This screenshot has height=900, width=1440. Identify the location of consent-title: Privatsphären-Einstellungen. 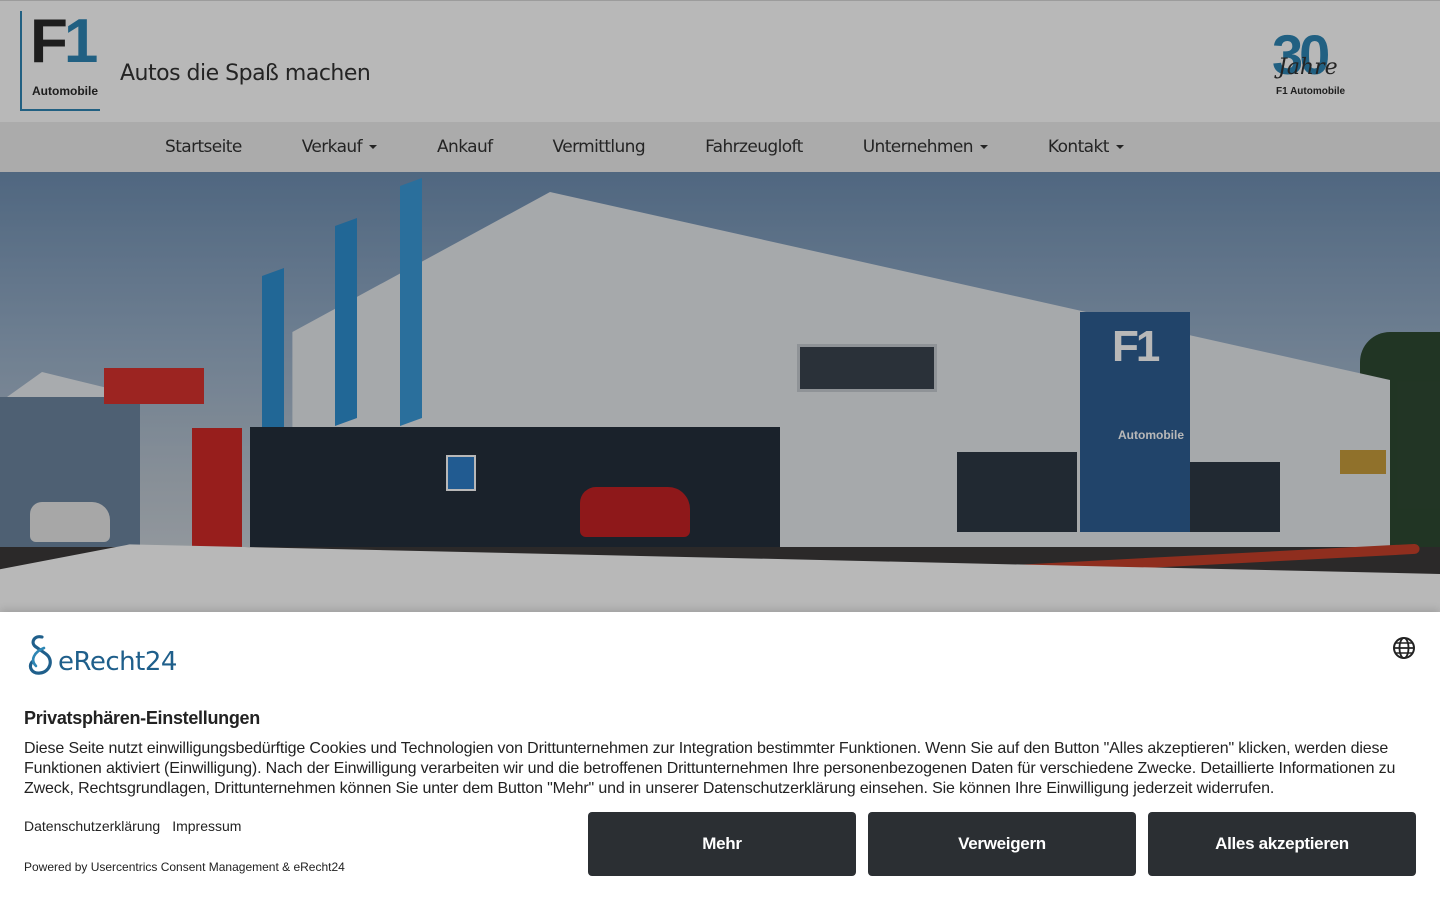
(142, 718).